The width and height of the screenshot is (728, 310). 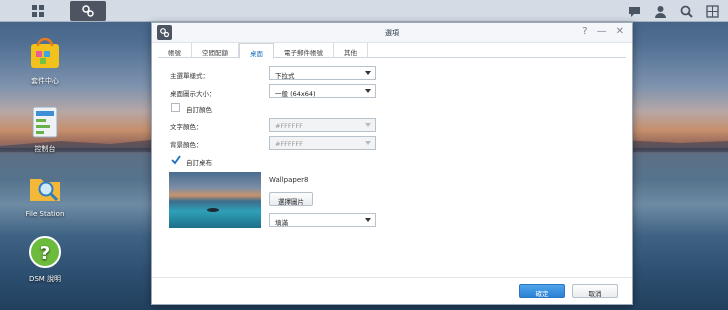 What do you see at coordinates (660, 11) in the screenshot?
I see `user-icon` at bounding box center [660, 11].